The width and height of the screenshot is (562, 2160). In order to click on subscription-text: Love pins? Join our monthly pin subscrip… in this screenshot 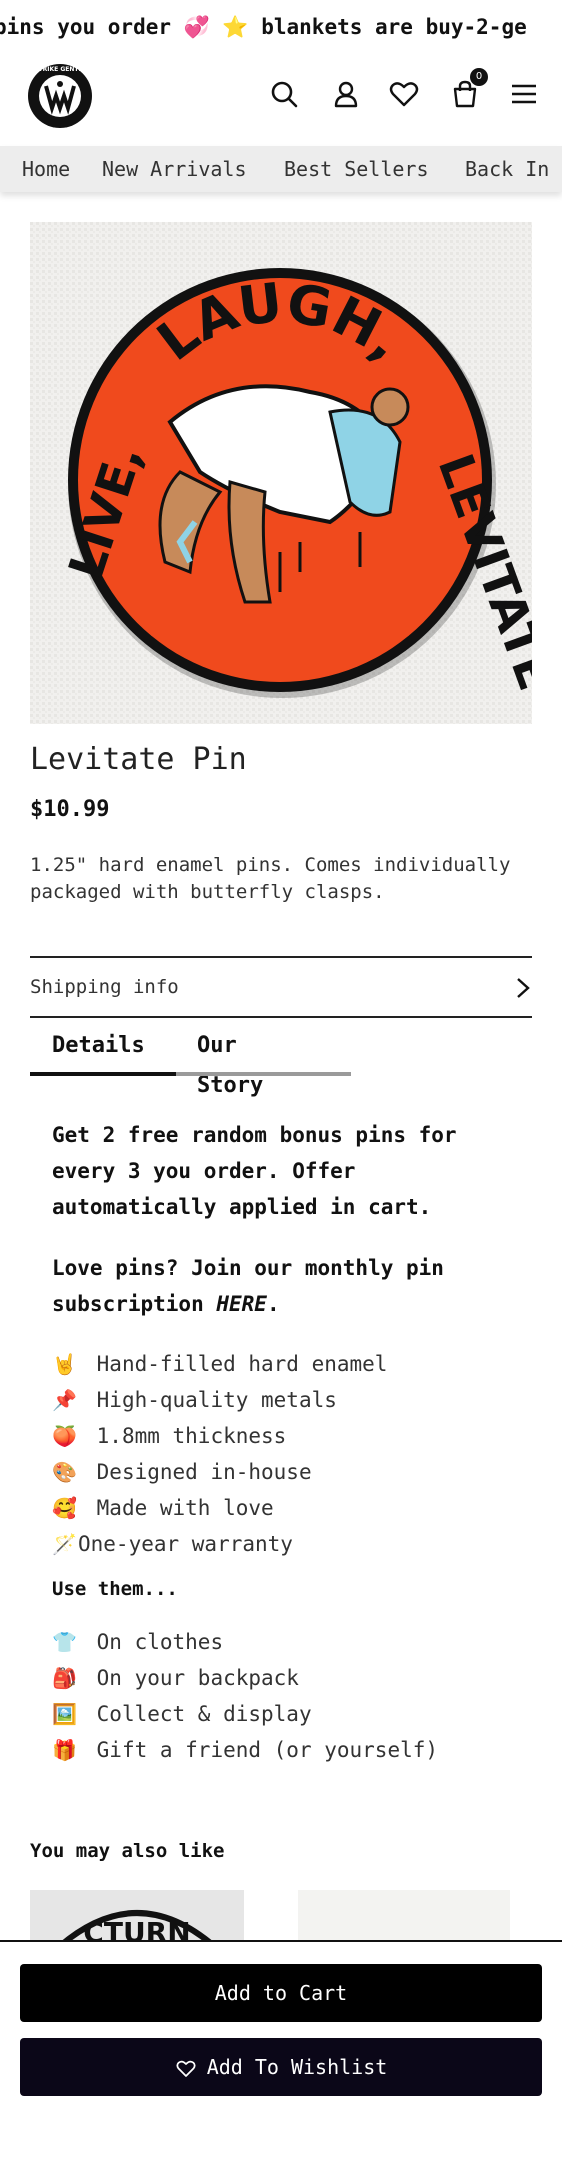, I will do `click(287, 1286)`.